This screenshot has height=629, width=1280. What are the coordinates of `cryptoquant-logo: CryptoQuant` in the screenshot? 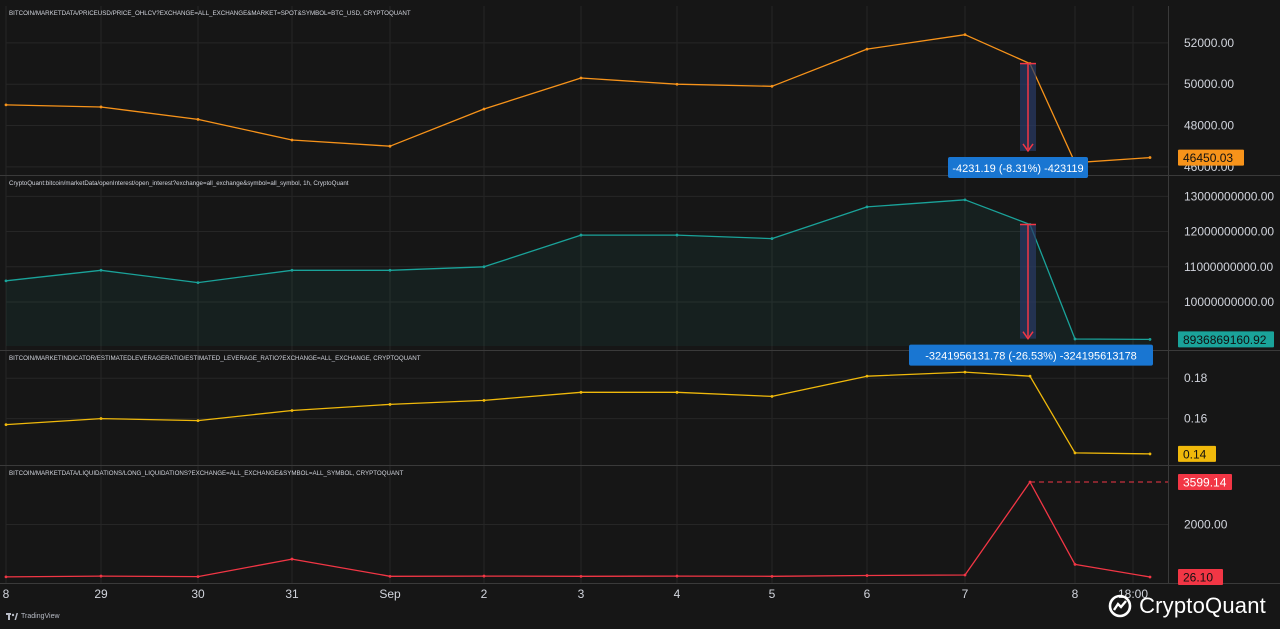 It's located at (1186, 606).